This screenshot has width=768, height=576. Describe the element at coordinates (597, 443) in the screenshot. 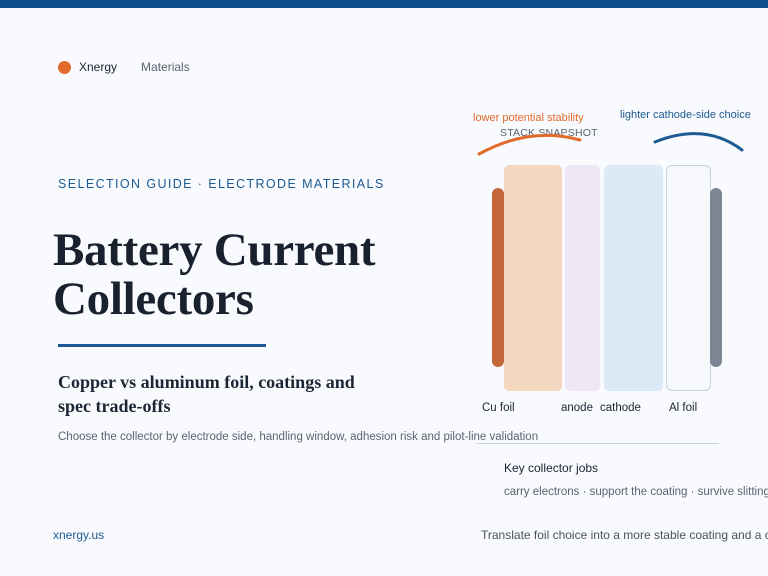

I see `section-divider` at that location.